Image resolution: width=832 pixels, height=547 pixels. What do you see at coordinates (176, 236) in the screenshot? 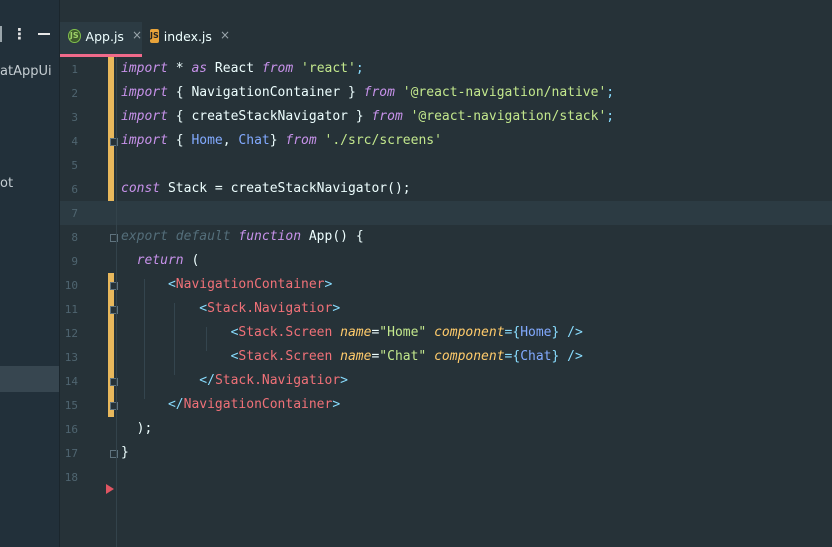
I see `keyword: export default` at bounding box center [176, 236].